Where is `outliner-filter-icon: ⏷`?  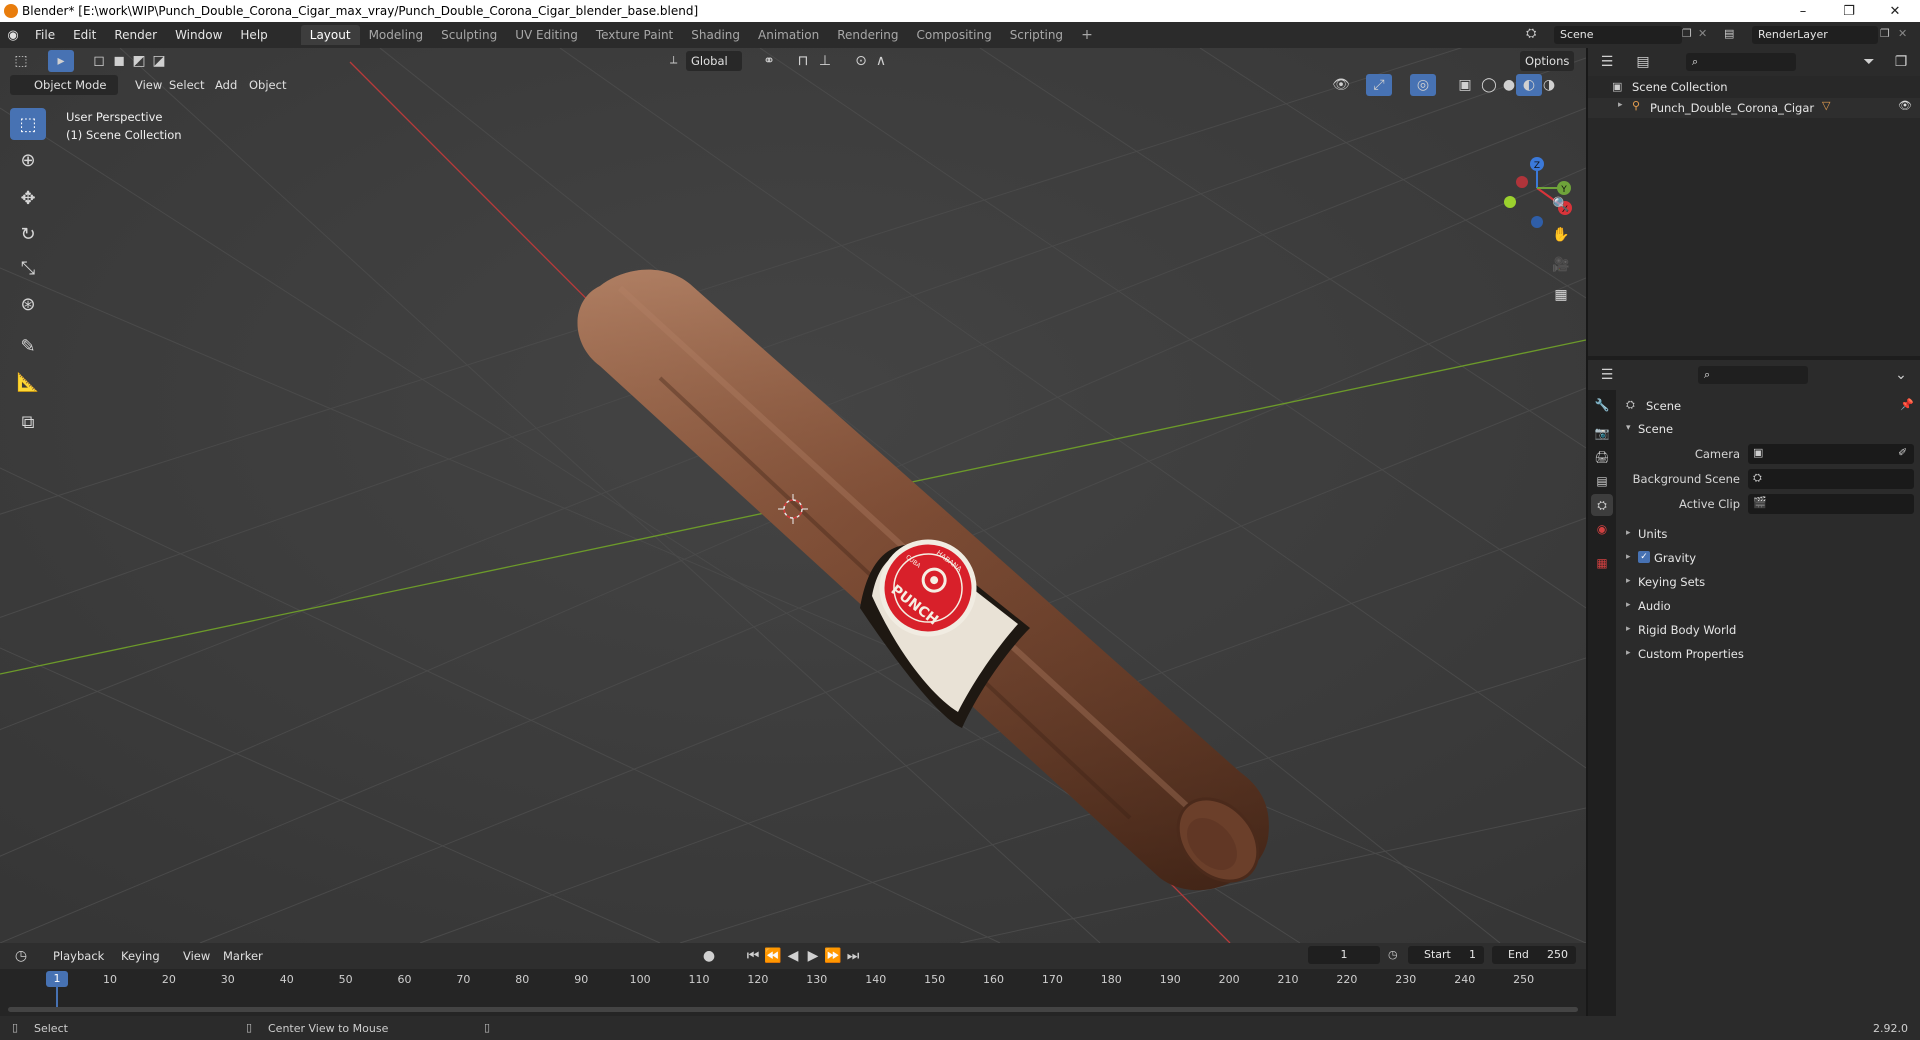
outliner-filter-icon: ⏷ is located at coordinates (1869, 62).